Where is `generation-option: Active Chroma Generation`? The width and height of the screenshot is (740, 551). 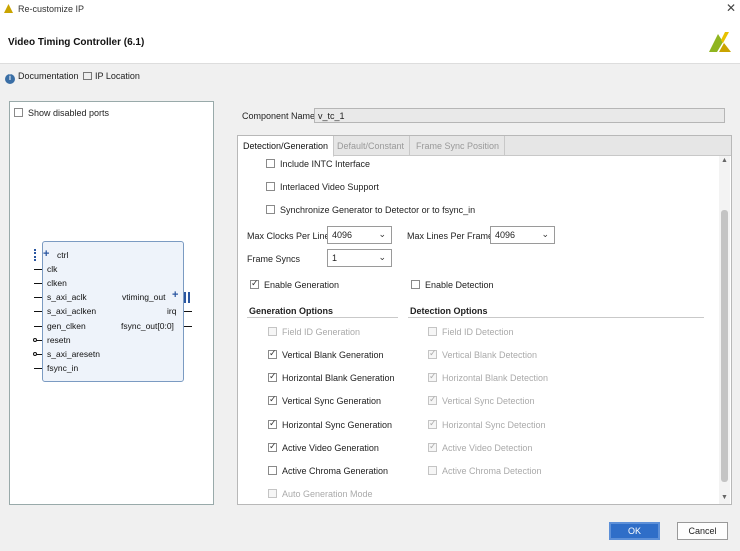 generation-option: Active Chroma Generation is located at coordinates (328, 471).